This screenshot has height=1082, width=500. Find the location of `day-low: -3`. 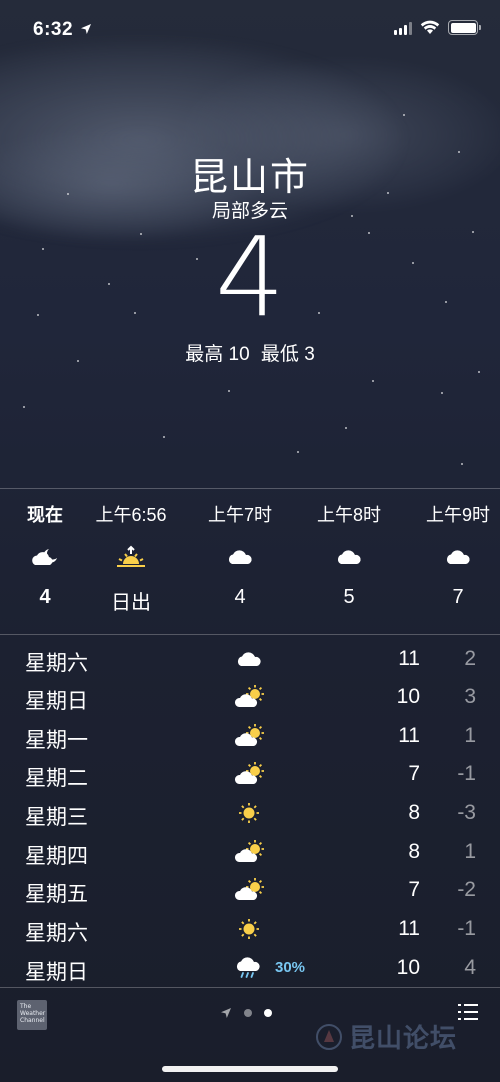

day-low: -3 is located at coordinates (466, 812).